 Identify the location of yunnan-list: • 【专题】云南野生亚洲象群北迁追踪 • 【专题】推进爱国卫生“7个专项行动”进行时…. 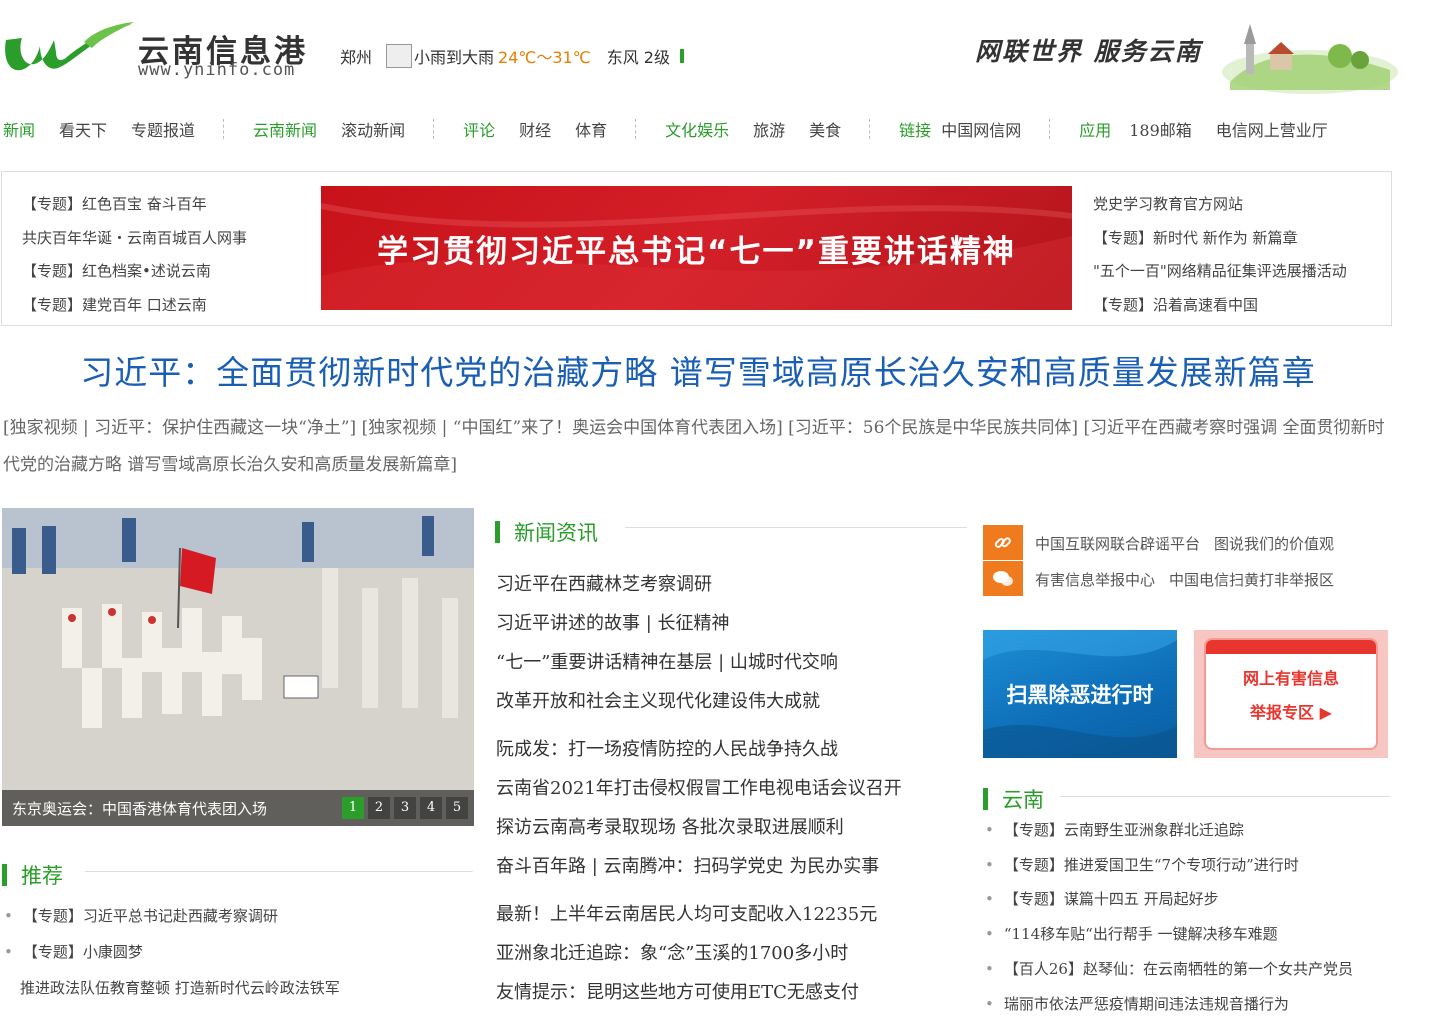
(1169, 917).